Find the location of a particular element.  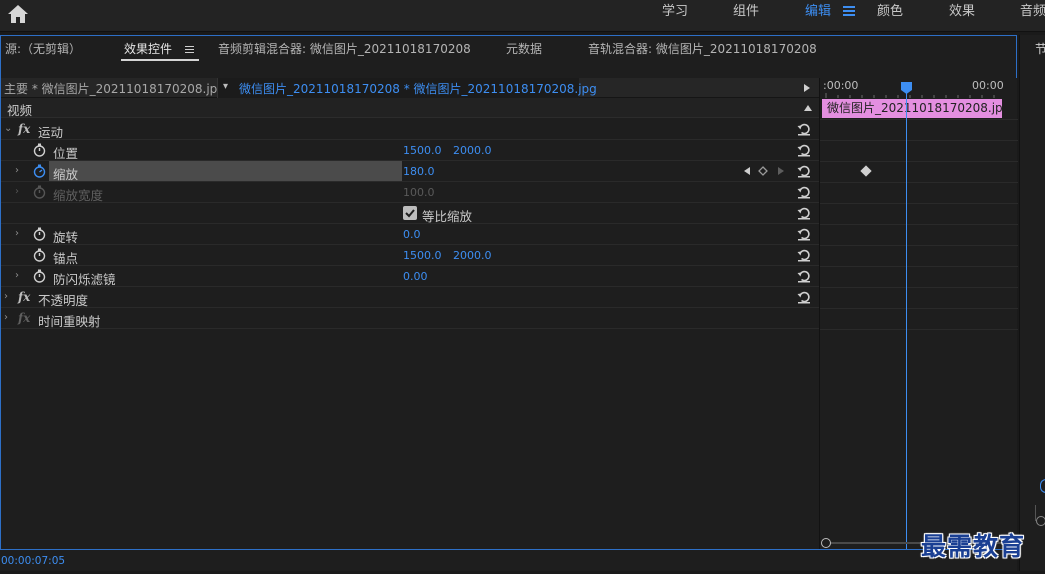

current-timecode: 00:00:07:05 is located at coordinates (33, 561).